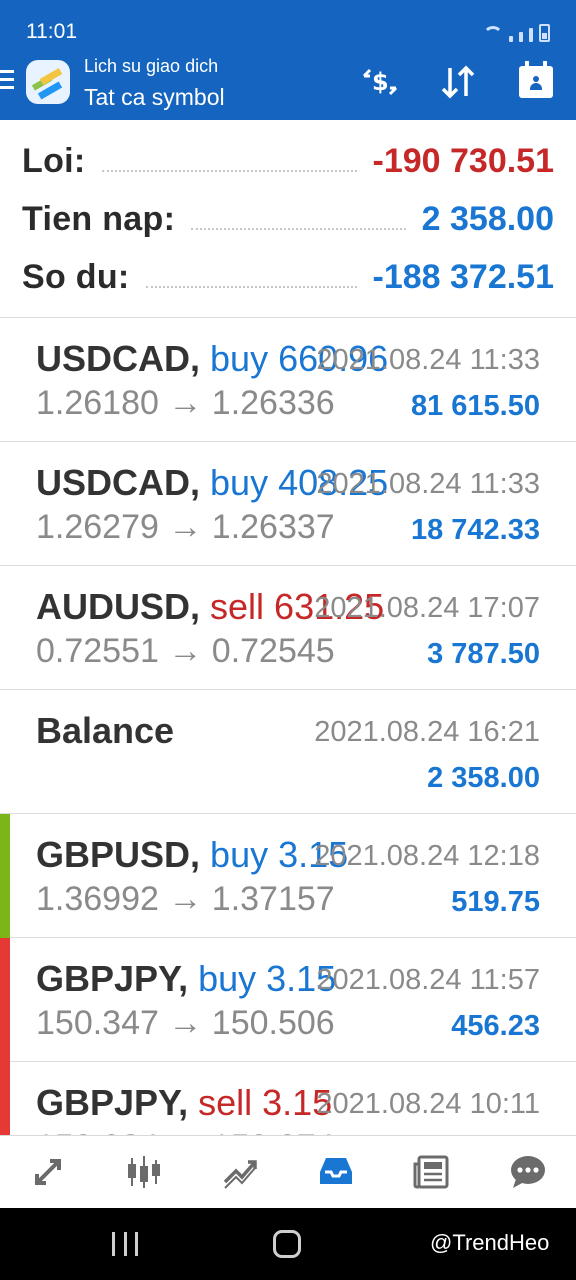 Image resolution: width=576 pixels, height=1280 pixels. Describe the element at coordinates (493, 34) in the screenshot. I see `wifi-icon` at that location.